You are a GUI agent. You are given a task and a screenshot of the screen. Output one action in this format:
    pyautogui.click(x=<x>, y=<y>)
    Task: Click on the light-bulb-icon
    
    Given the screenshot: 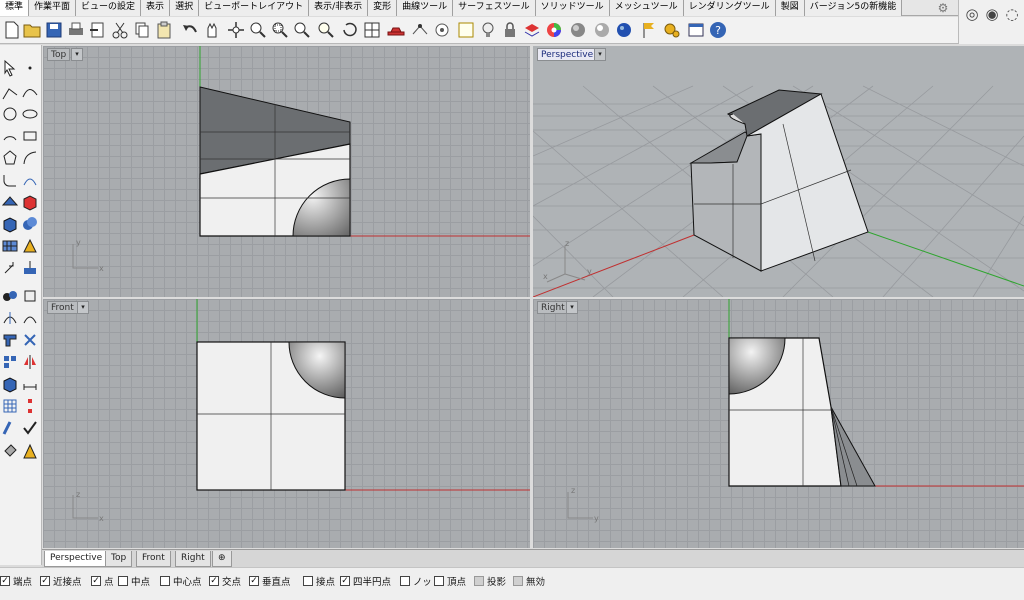 What is the action you would take?
    pyautogui.click(x=488, y=30)
    